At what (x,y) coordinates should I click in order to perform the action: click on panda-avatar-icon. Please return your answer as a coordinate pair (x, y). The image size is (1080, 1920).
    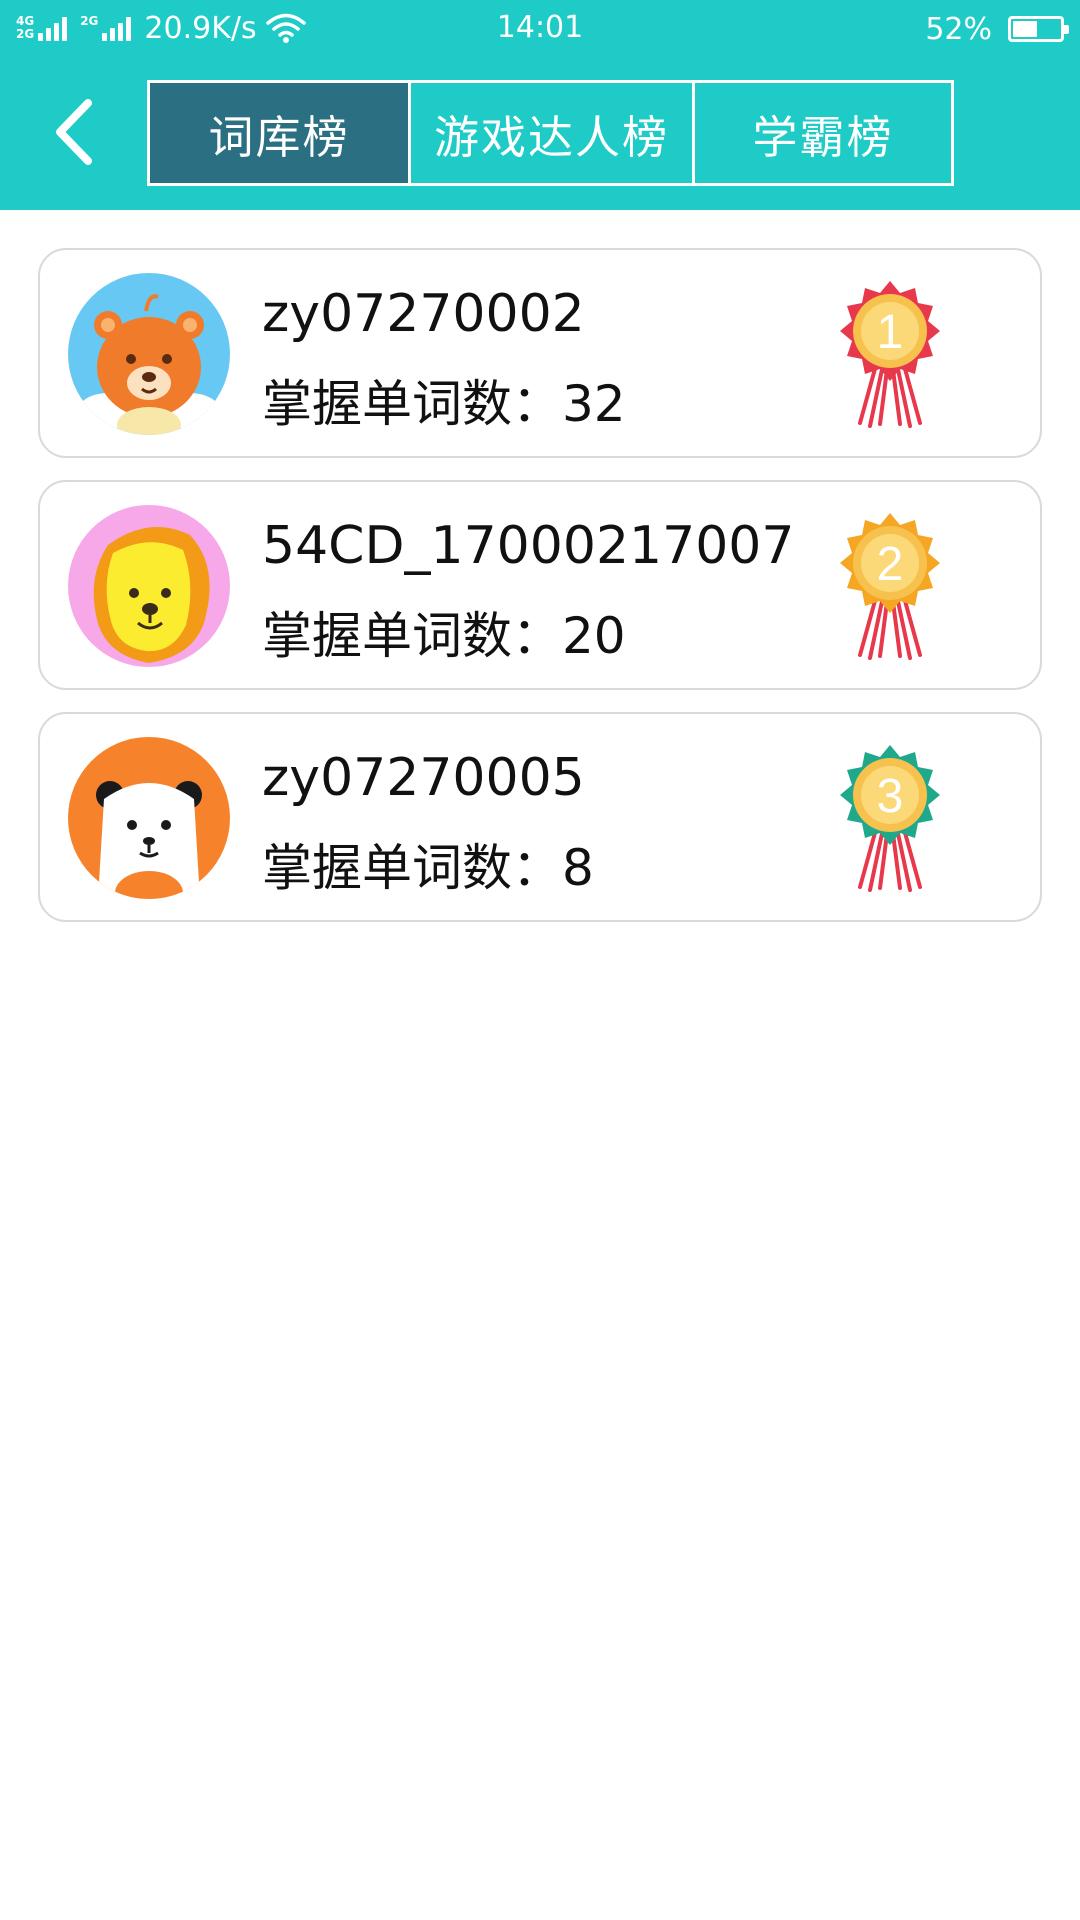
    Looking at the image, I should click on (149, 818).